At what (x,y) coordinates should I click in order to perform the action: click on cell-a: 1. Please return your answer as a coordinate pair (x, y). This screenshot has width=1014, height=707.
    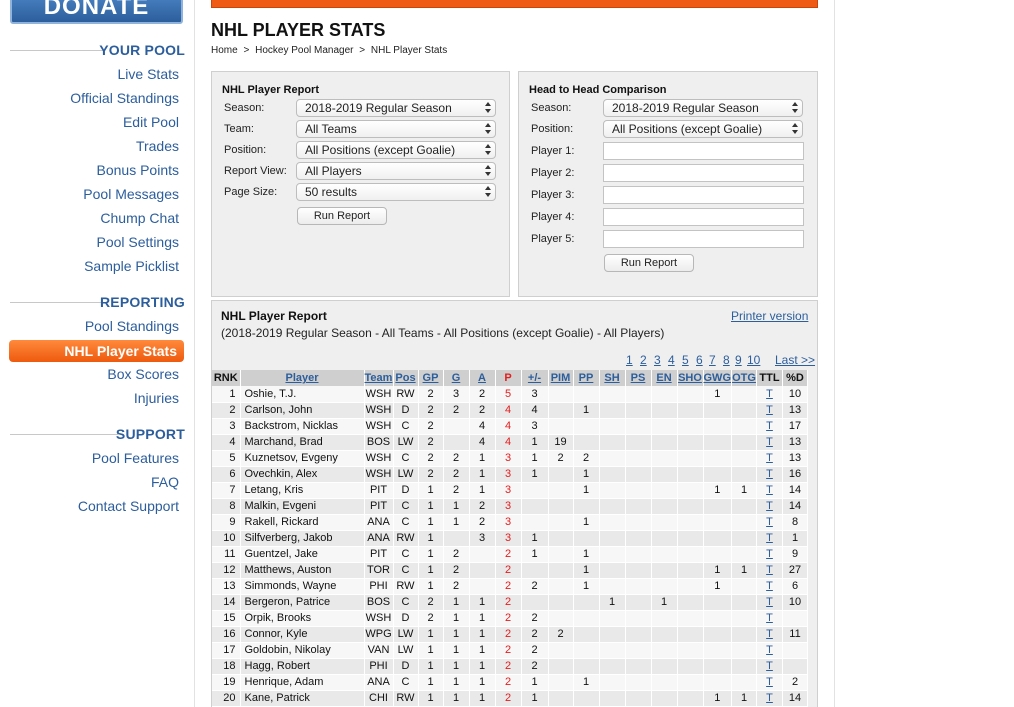
    Looking at the image, I should click on (482, 634).